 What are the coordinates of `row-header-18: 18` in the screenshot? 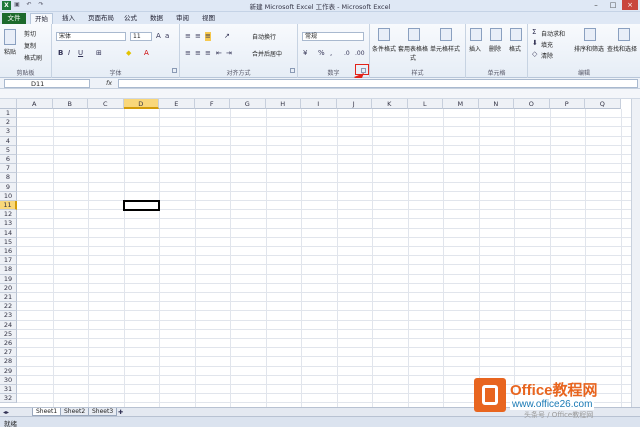 It's located at (8, 270).